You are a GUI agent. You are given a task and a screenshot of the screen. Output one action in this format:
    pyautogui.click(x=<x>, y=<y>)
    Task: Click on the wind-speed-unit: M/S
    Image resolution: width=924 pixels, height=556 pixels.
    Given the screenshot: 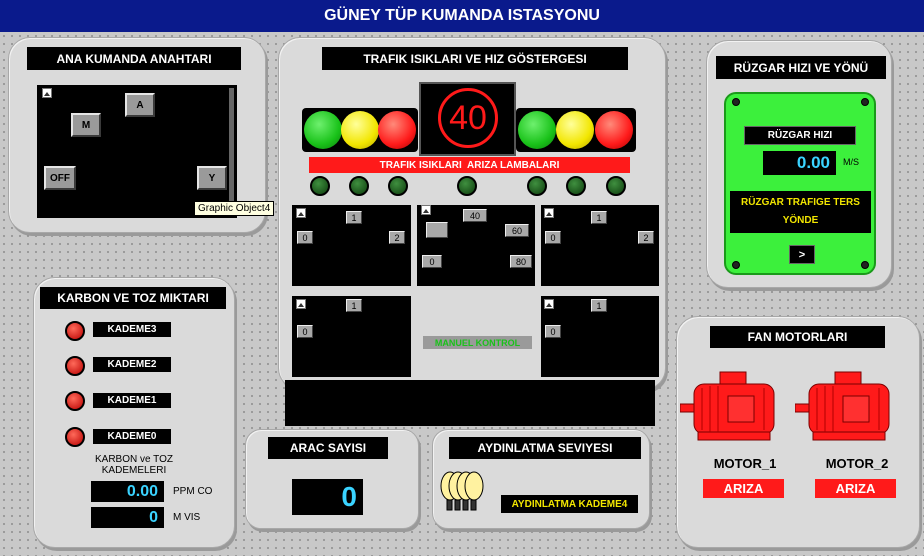 What is the action you would take?
    pyautogui.click(x=851, y=162)
    